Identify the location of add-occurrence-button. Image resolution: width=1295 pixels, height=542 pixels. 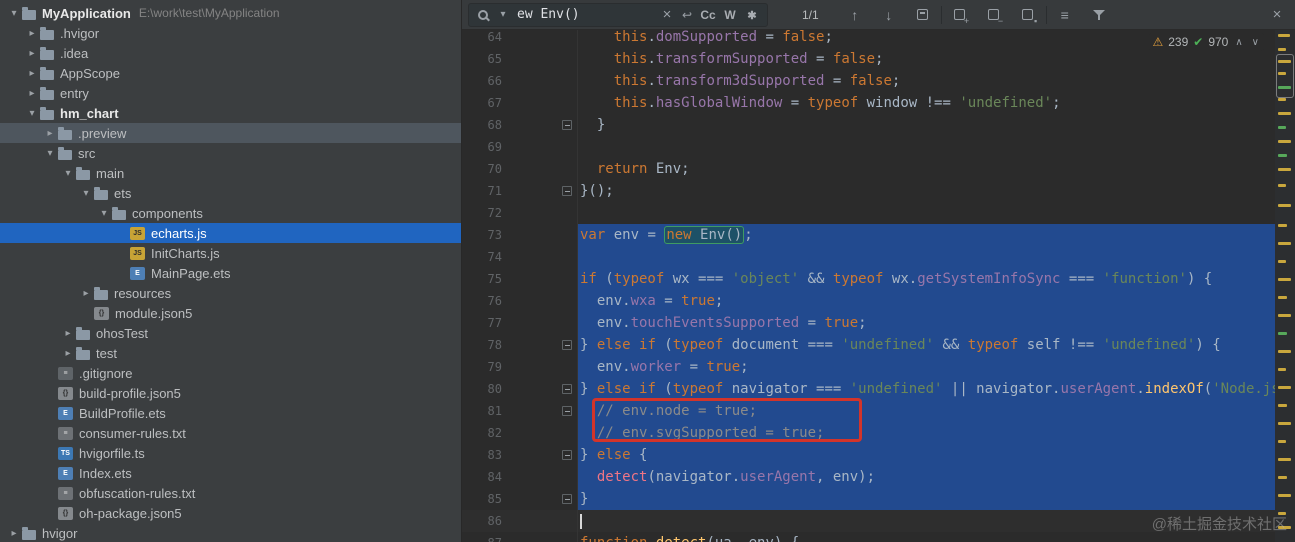
(960, 15).